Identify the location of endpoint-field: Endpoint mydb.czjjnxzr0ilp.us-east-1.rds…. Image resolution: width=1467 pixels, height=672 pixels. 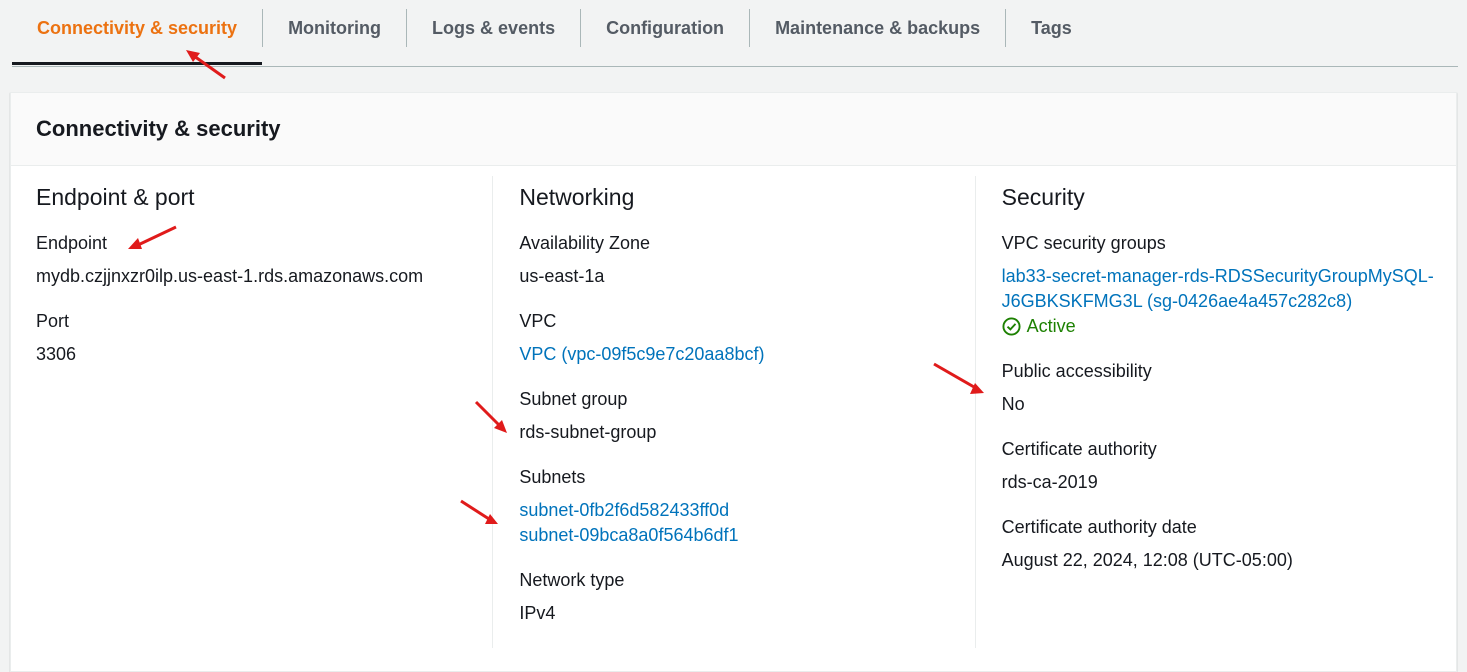
(264, 261).